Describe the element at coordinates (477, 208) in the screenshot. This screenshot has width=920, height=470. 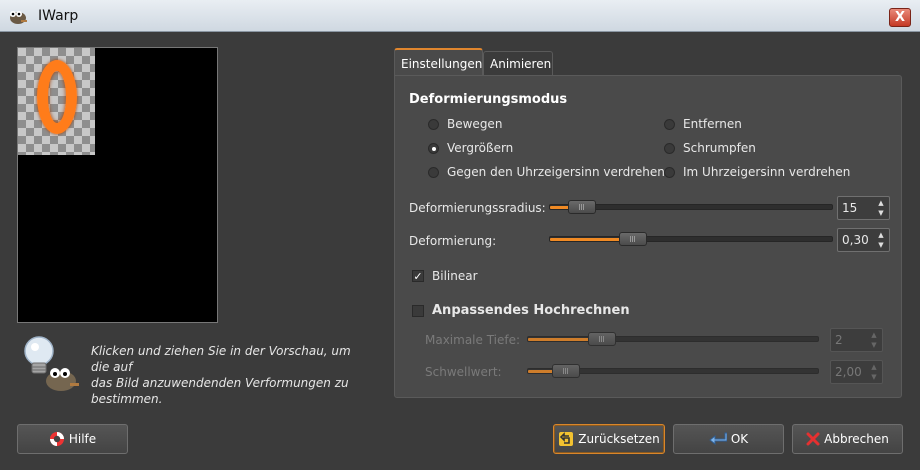
I see `radius-label: Deformierungssradius:` at that location.